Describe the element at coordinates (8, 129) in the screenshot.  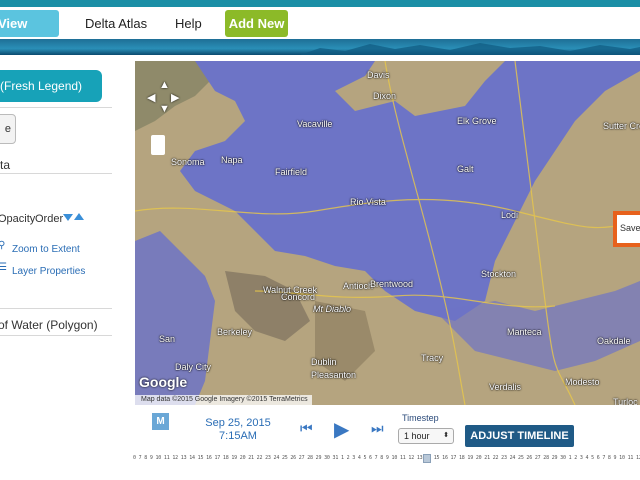
I see `layer-toggle-button: e` at that location.